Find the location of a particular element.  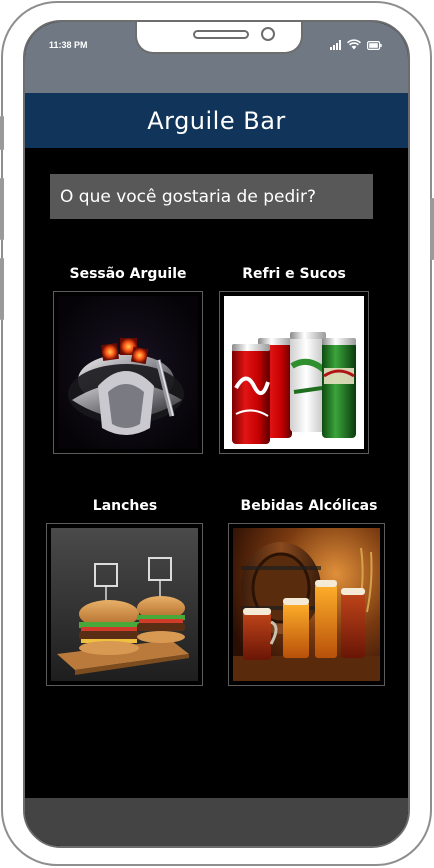

hookah-photo is located at coordinates (128, 372).